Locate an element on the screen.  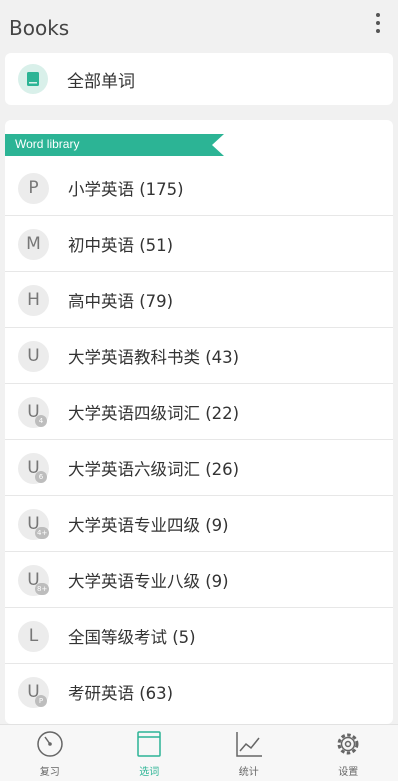
letter-badge-text: M is located at coordinates (33, 244).